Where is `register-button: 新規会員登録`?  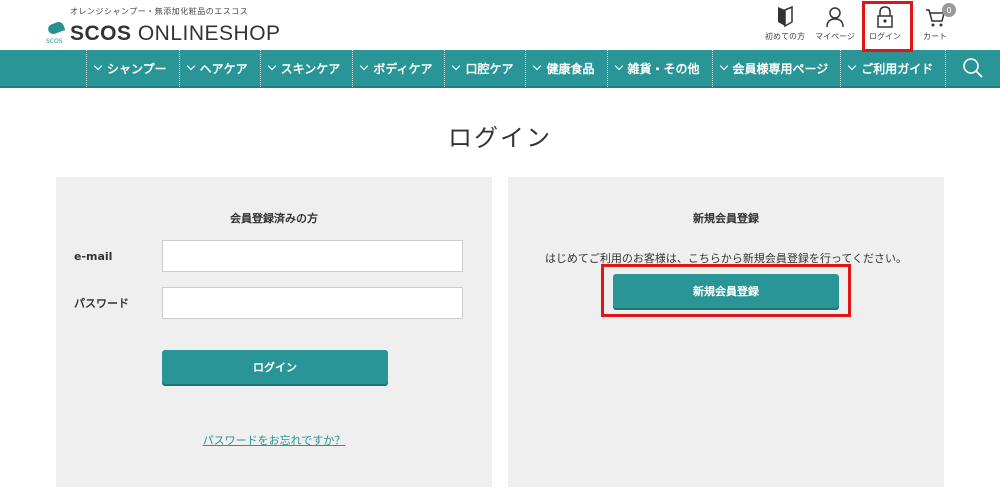 register-button: 新規会員登録 is located at coordinates (726, 291).